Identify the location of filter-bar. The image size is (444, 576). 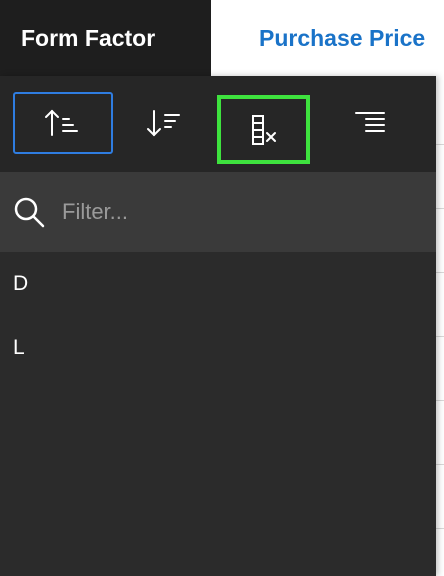
(218, 212).